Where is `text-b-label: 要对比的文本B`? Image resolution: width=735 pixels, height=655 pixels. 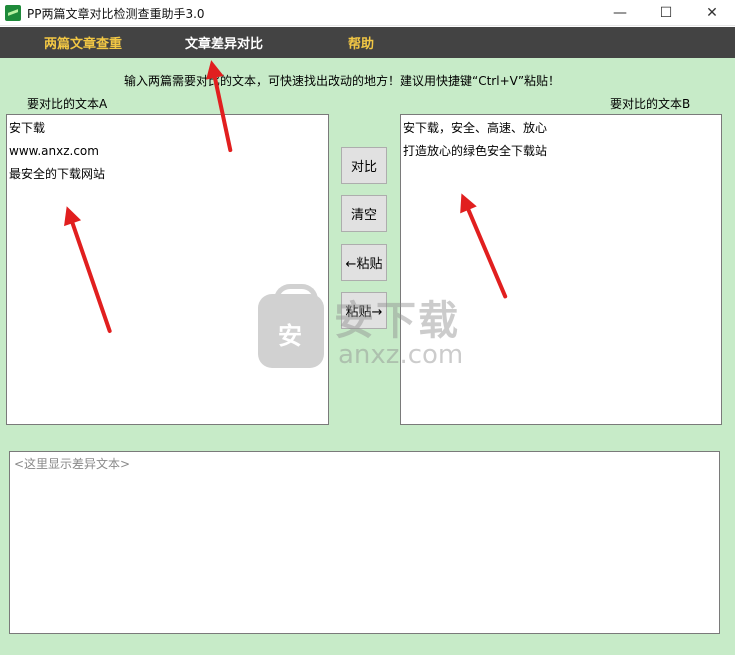 text-b-label: 要对比的文本B is located at coordinates (650, 104).